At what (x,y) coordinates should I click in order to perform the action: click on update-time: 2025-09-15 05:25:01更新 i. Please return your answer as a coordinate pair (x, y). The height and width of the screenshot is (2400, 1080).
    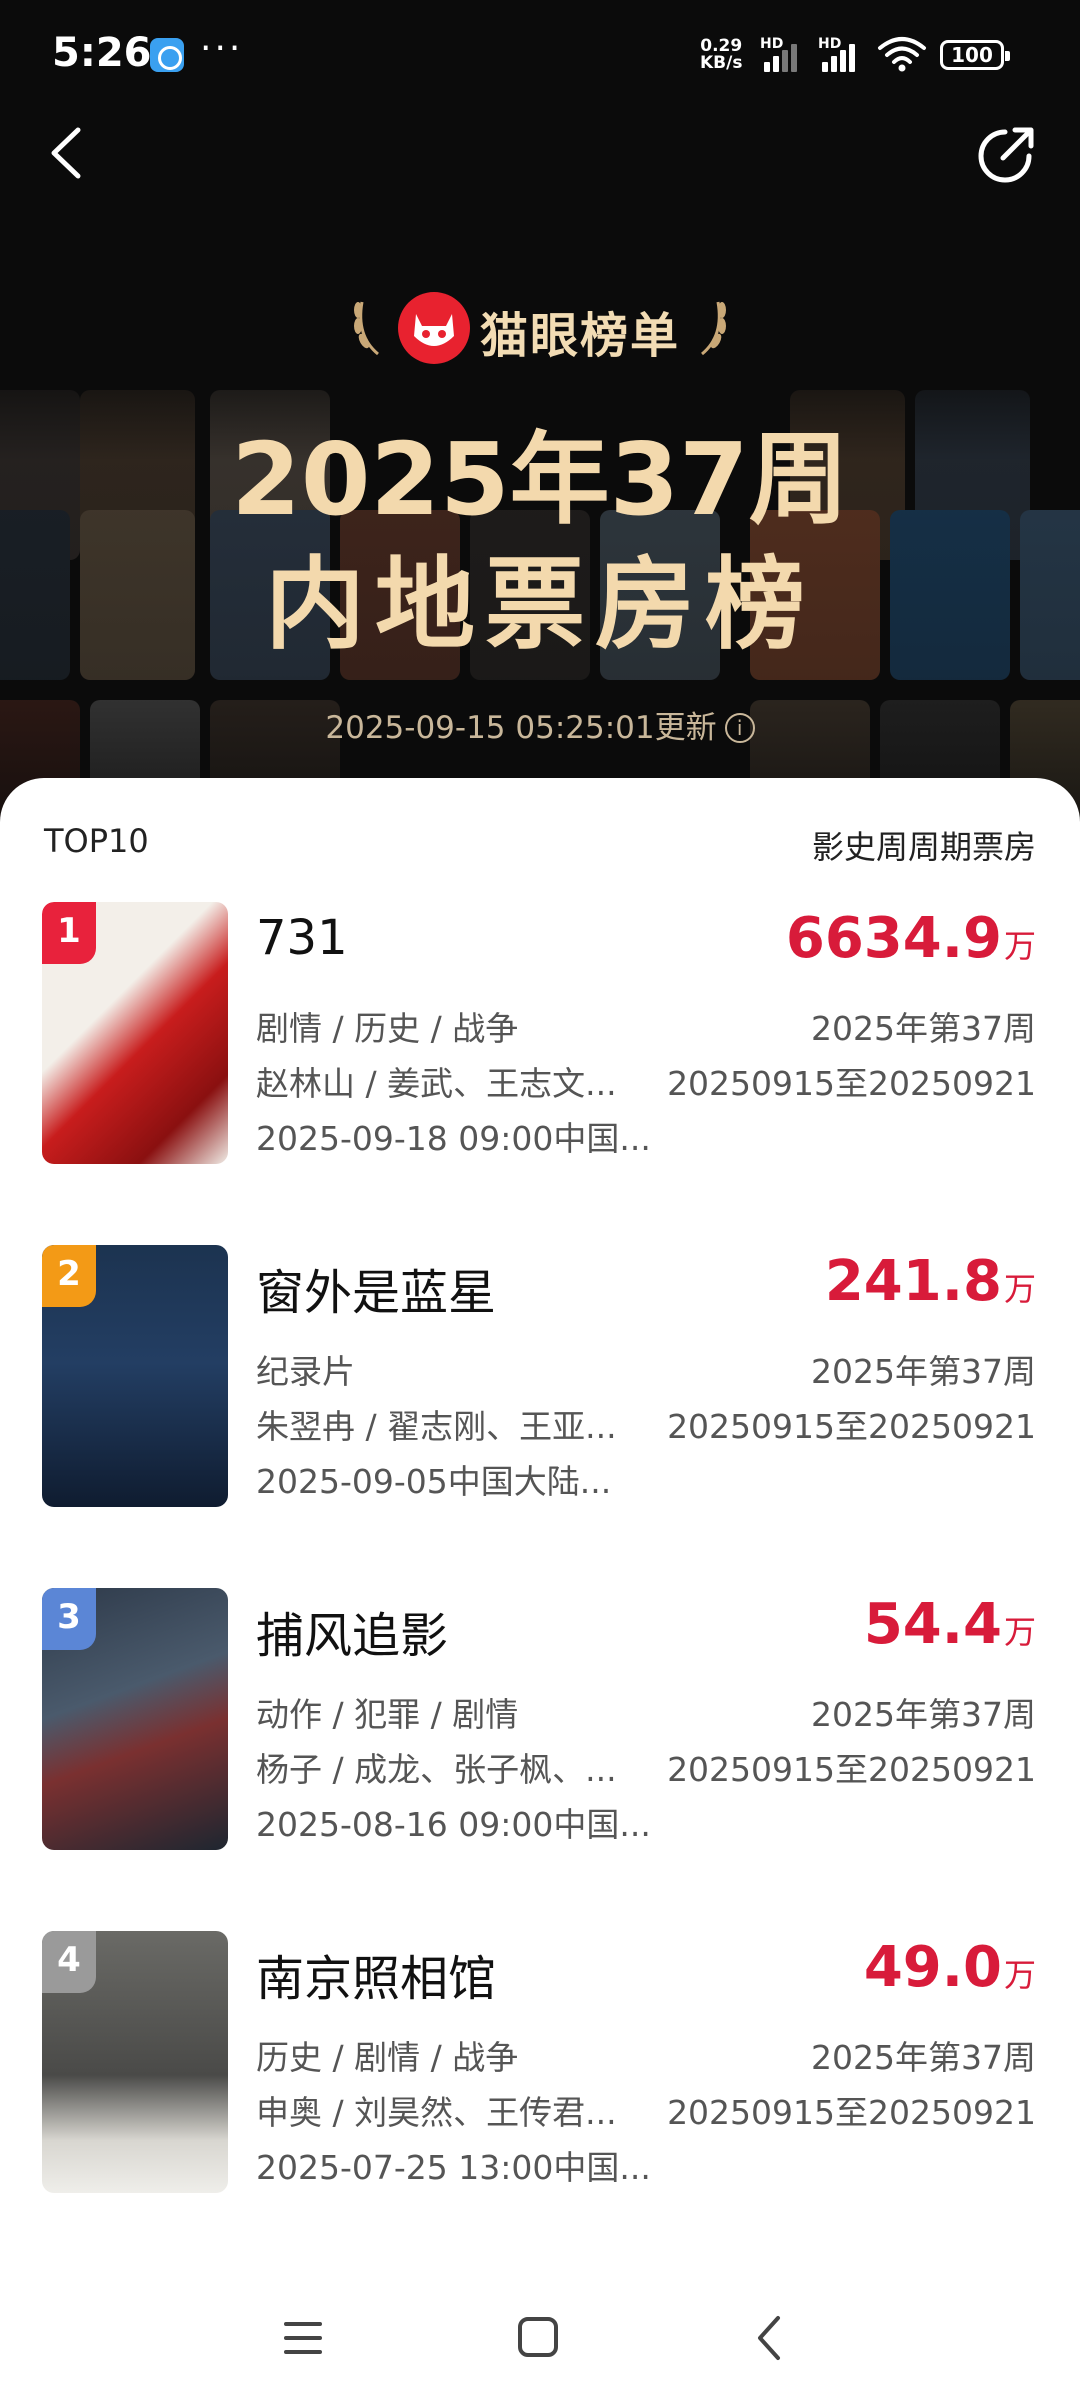
    Looking at the image, I should click on (540, 724).